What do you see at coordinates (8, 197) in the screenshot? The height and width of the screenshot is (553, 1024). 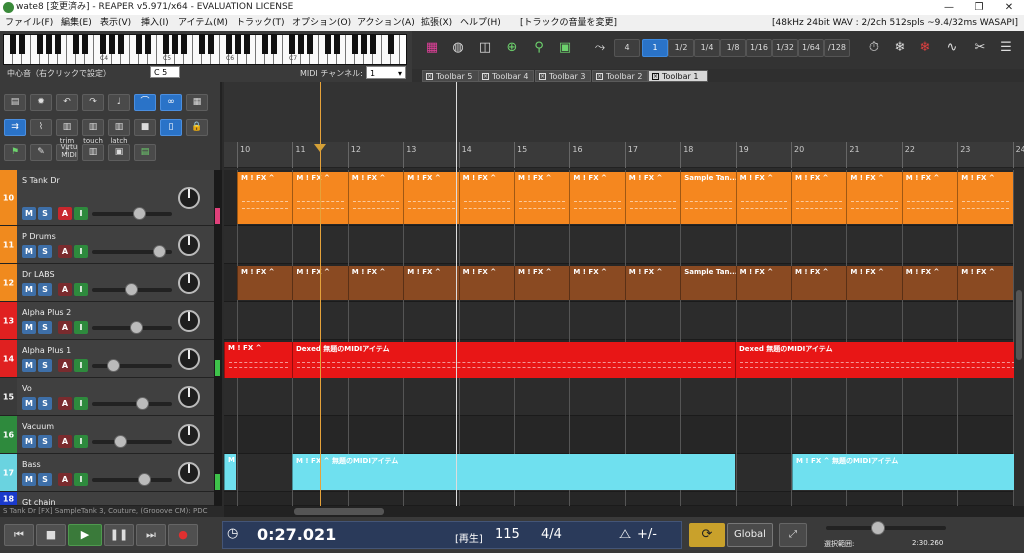 I see `track-number: 10` at bounding box center [8, 197].